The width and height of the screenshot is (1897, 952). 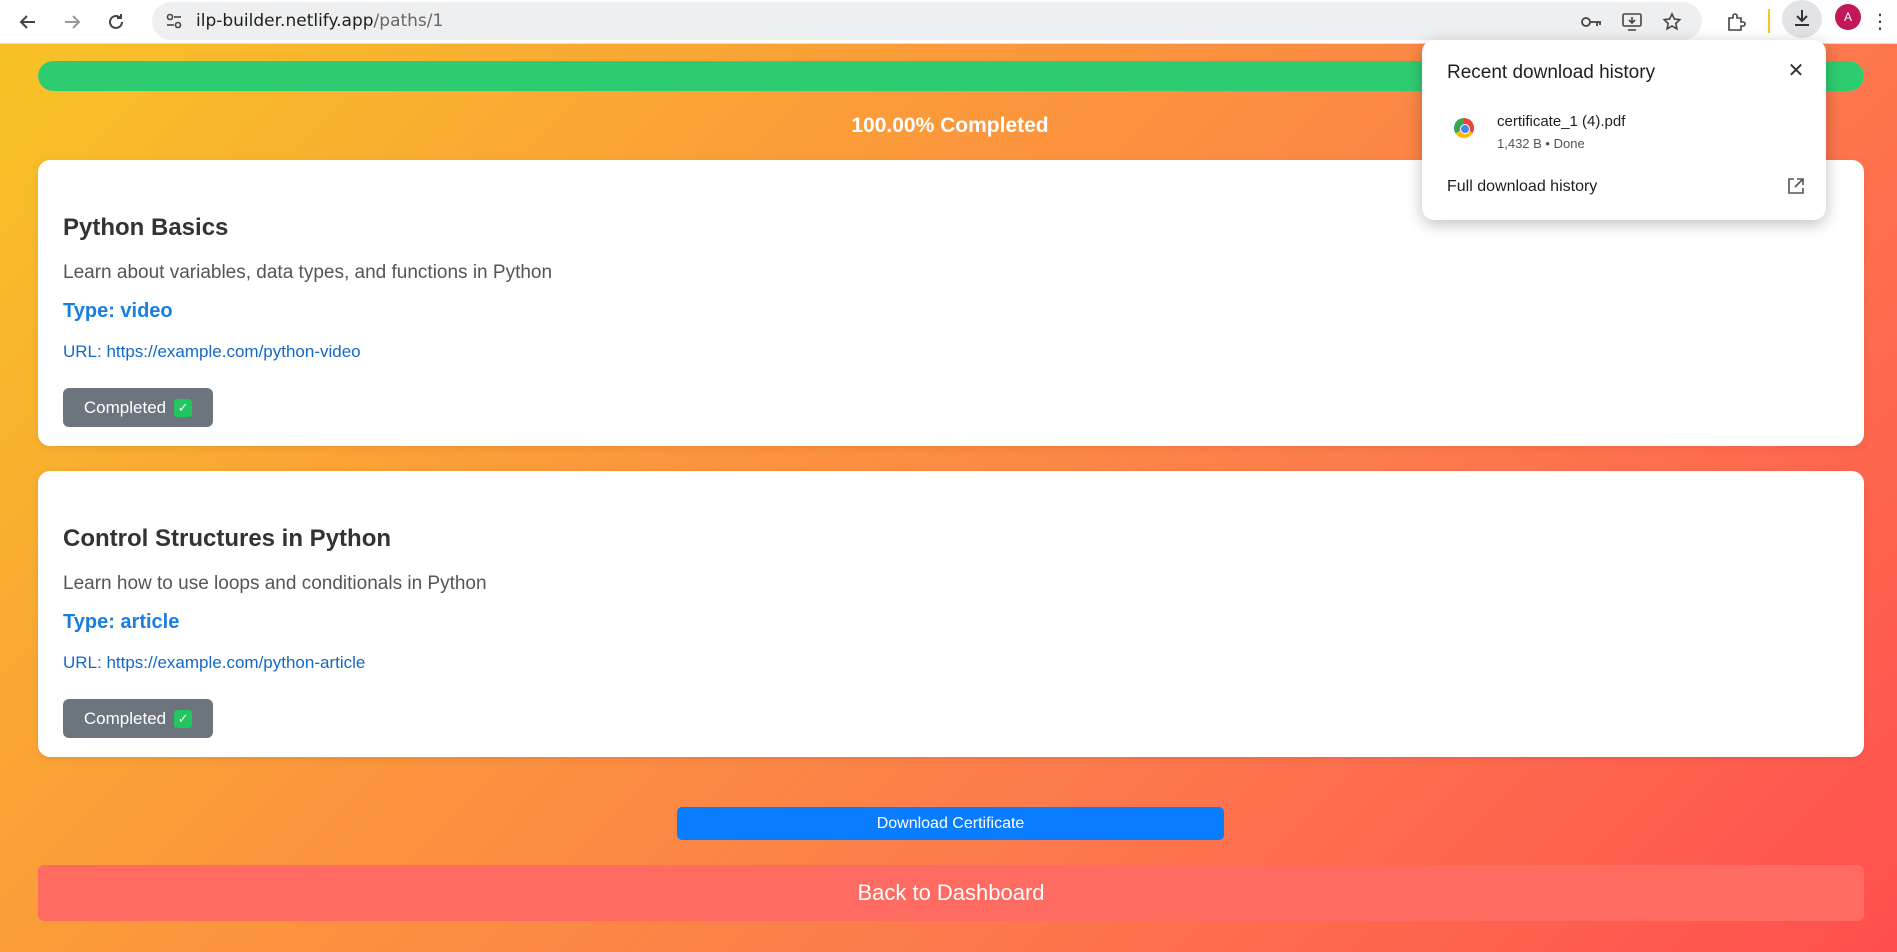 I want to click on download-certificate-button: Download Certificate, so click(x=950, y=823).